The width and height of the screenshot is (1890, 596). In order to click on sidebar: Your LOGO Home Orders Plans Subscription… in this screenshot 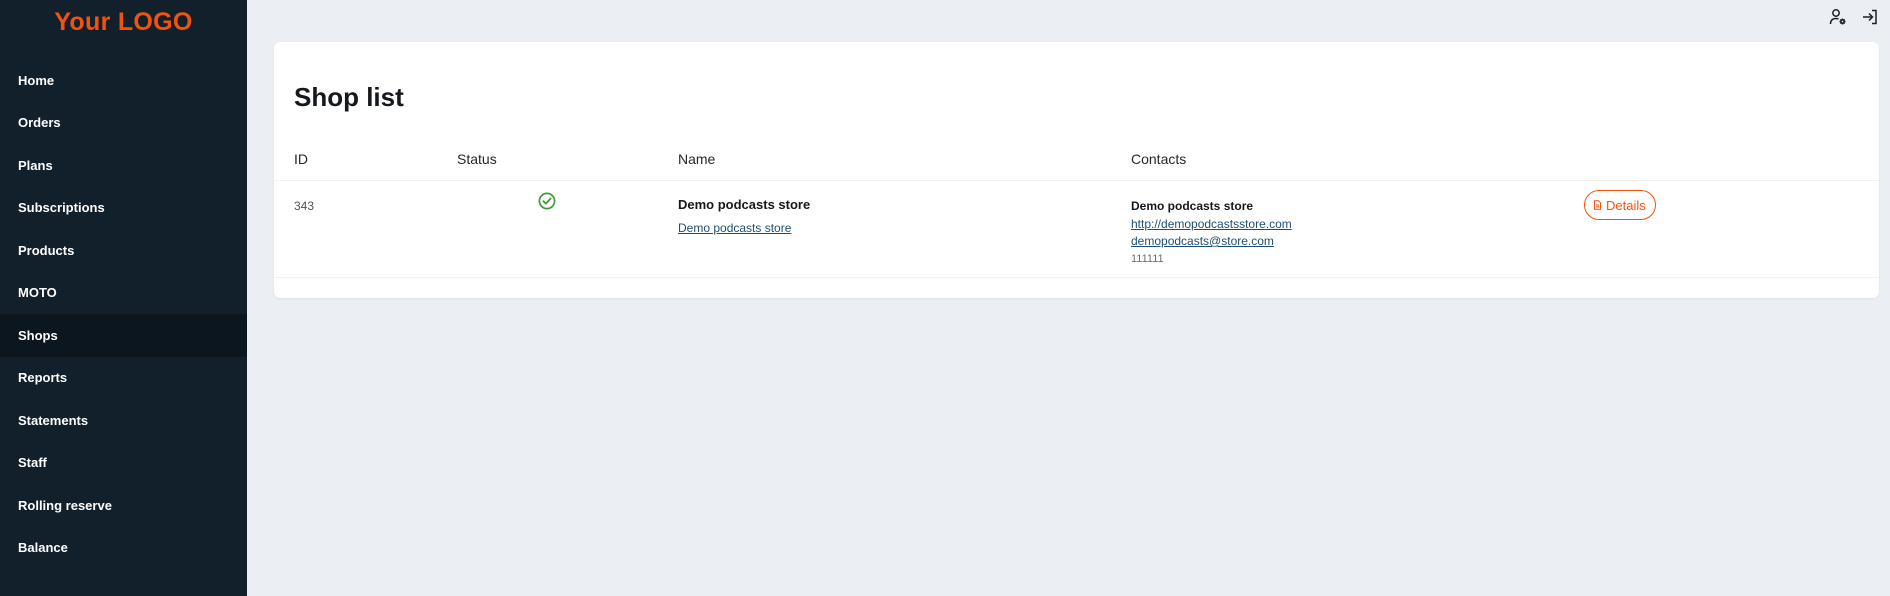, I will do `click(123, 298)`.